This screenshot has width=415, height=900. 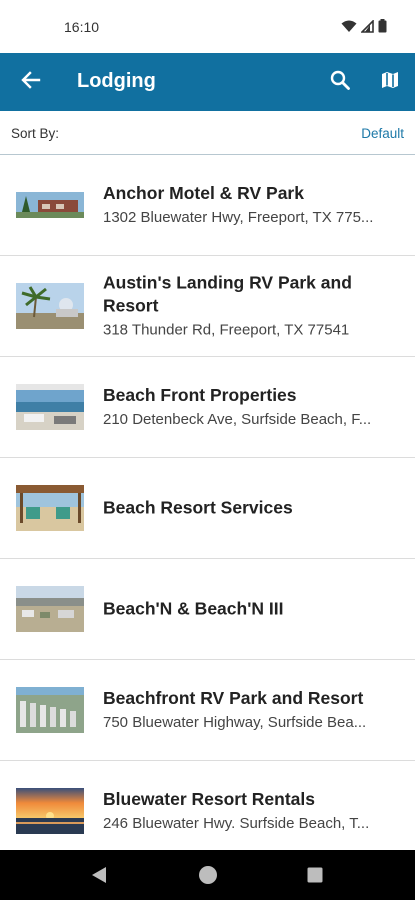 I want to click on list-item: Beach'N & Beach'N III, so click(x=207, y=609).